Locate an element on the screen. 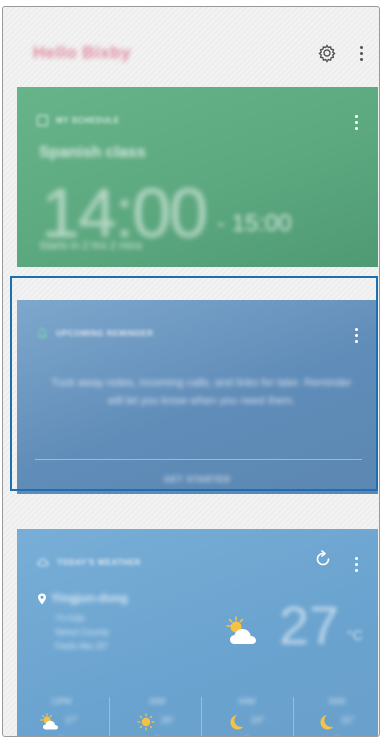  weather-card-header: TODAY'S WEATHER is located at coordinates (89, 562).